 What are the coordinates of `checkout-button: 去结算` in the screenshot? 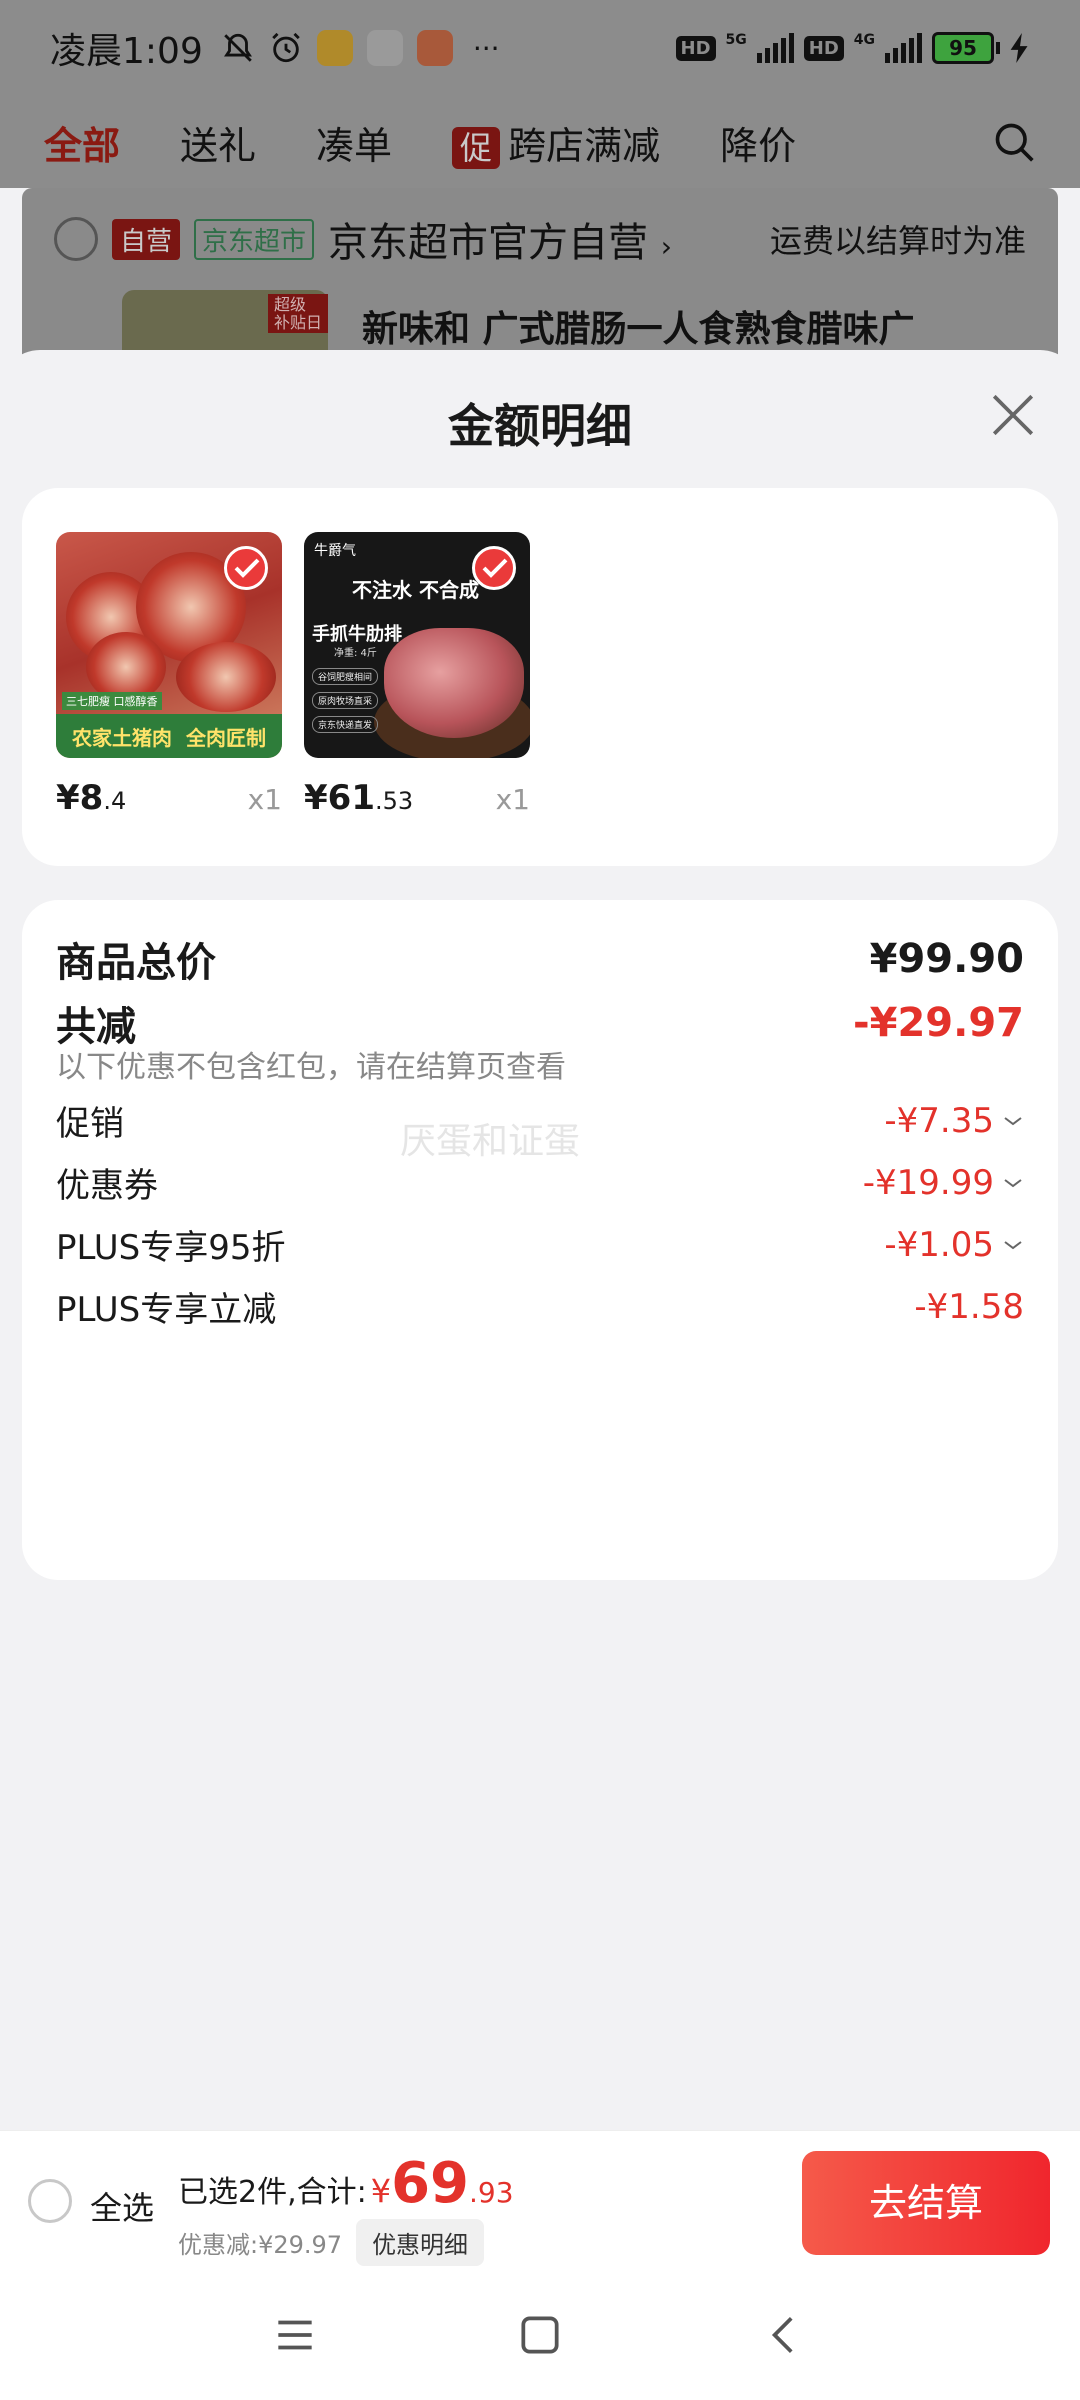 It's located at (926, 2203).